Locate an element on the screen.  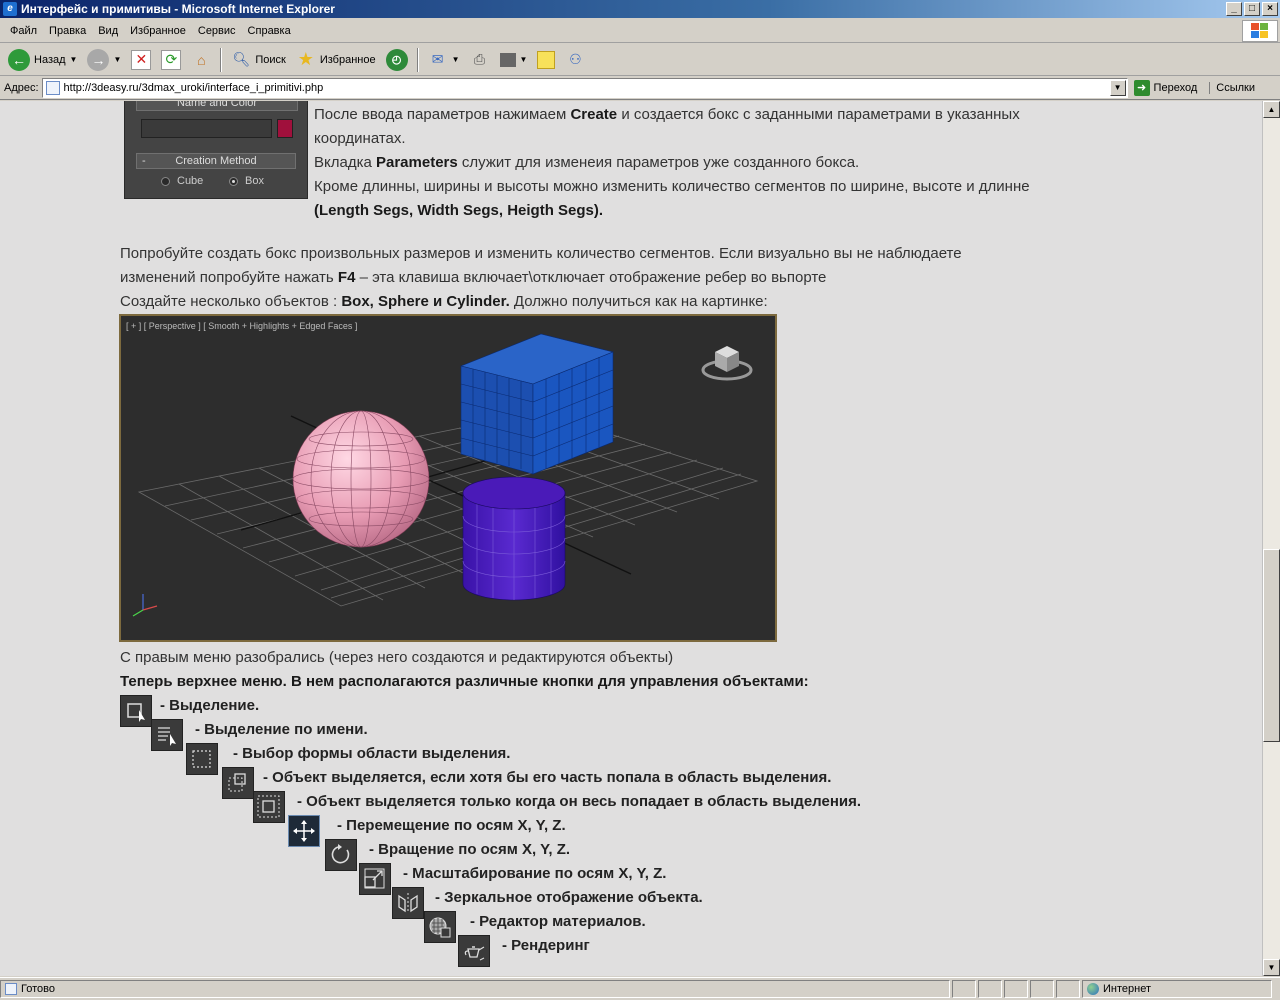
menu-file: Файл is located at coordinates (23, 31).